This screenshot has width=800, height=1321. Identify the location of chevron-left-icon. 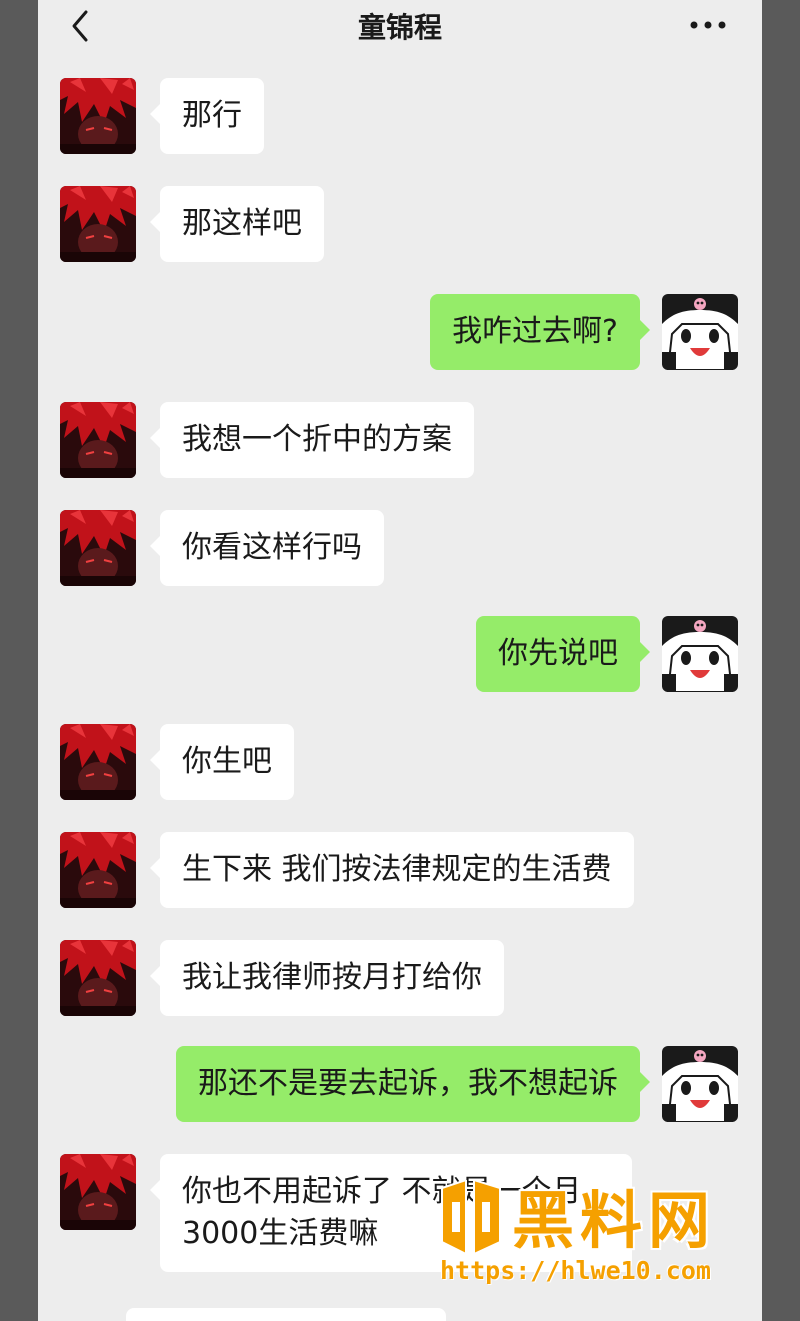
(80, 26).